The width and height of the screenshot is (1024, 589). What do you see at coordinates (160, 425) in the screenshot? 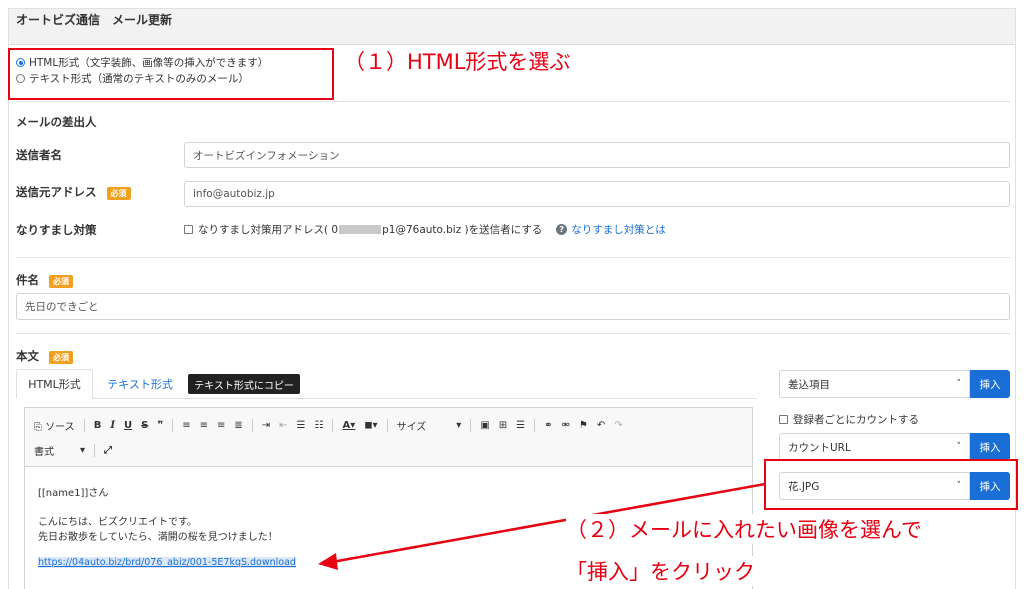
I see `blockquote-icon: ❞` at bounding box center [160, 425].